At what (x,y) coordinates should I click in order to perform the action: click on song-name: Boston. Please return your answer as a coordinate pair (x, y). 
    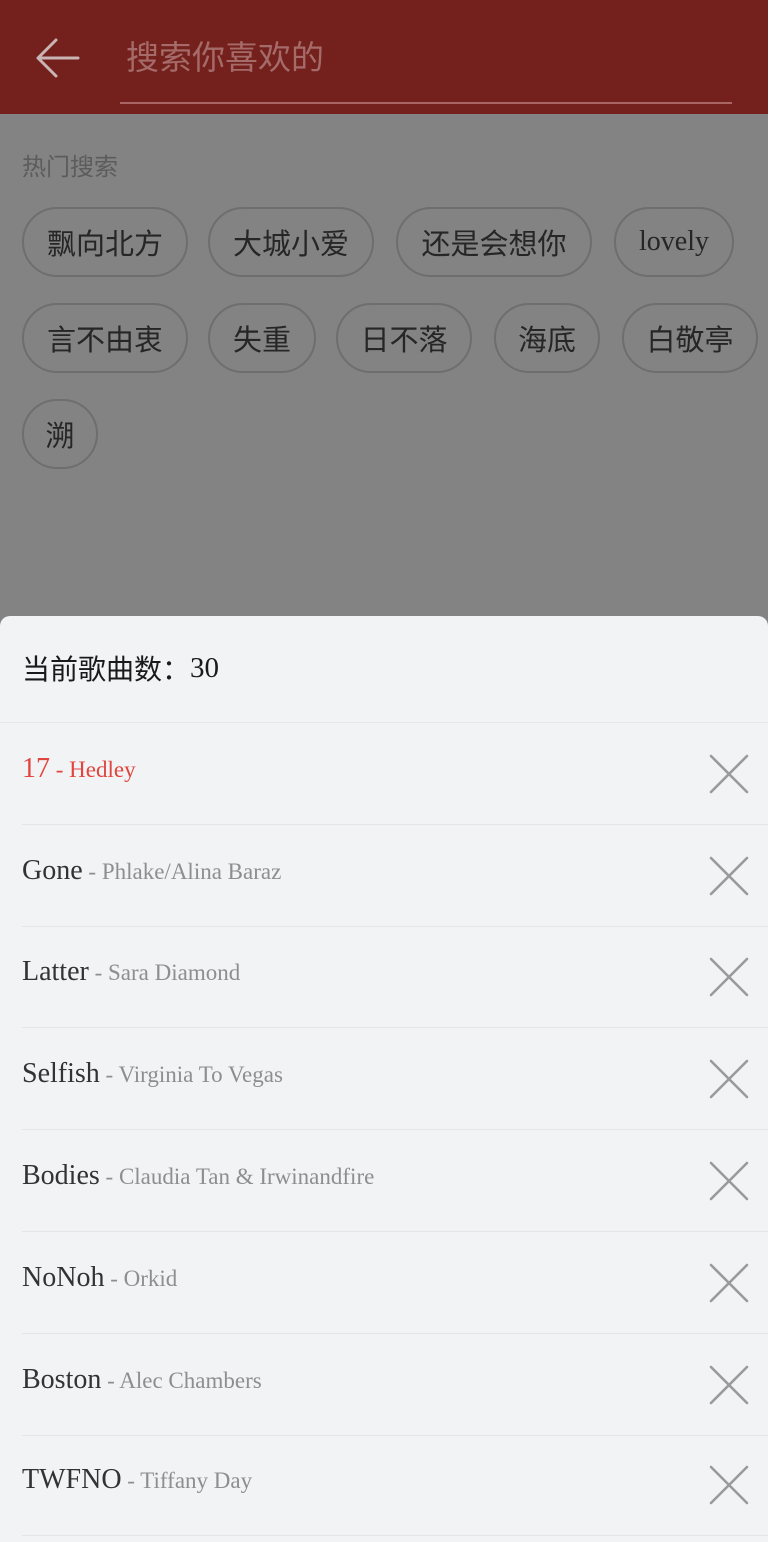
    Looking at the image, I should click on (62, 1379).